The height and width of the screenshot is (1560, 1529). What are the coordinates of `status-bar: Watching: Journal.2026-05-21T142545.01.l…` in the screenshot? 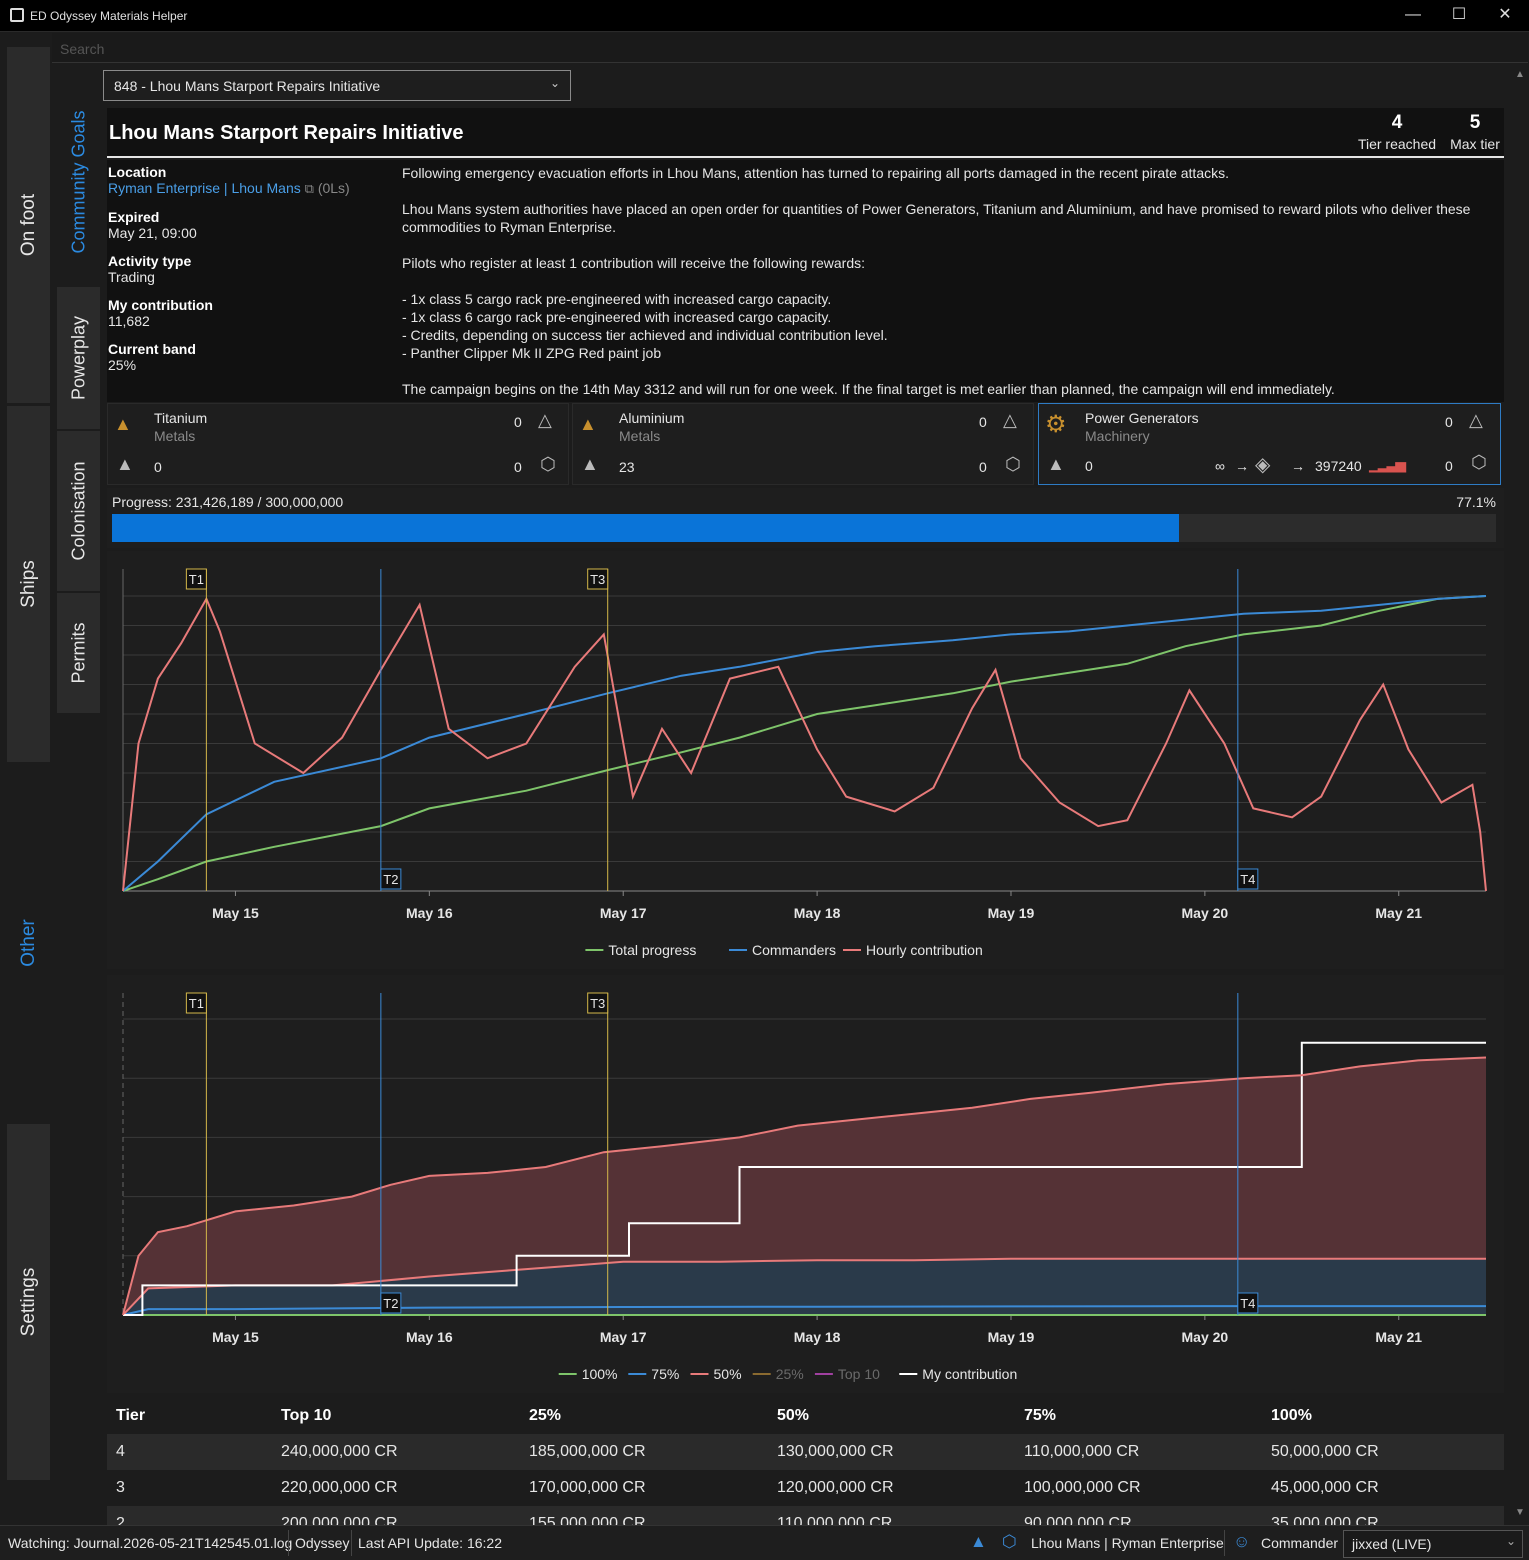 It's located at (764, 1542).